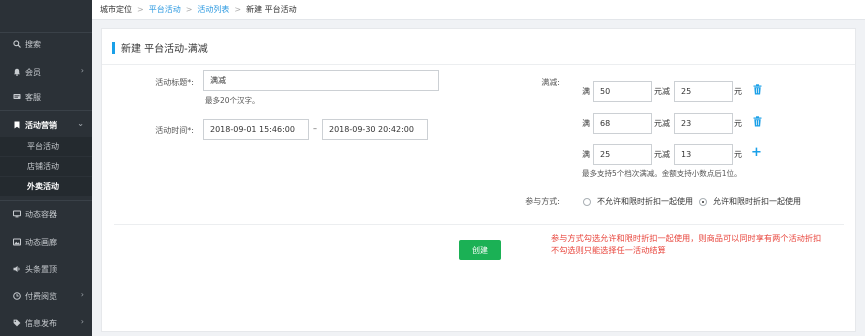 The width and height of the screenshot is (865, 336). I want to click on clock-icon, so click(16, 296).